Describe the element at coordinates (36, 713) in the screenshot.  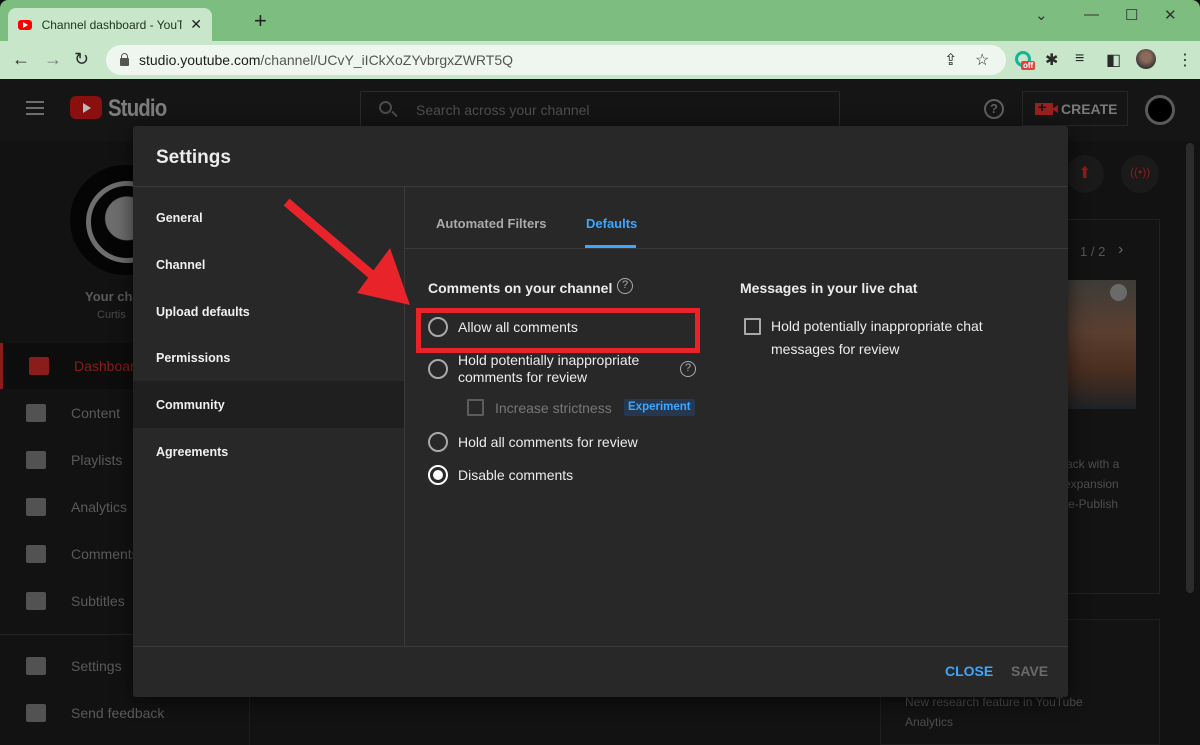
I see `feedback-icon` at that location.